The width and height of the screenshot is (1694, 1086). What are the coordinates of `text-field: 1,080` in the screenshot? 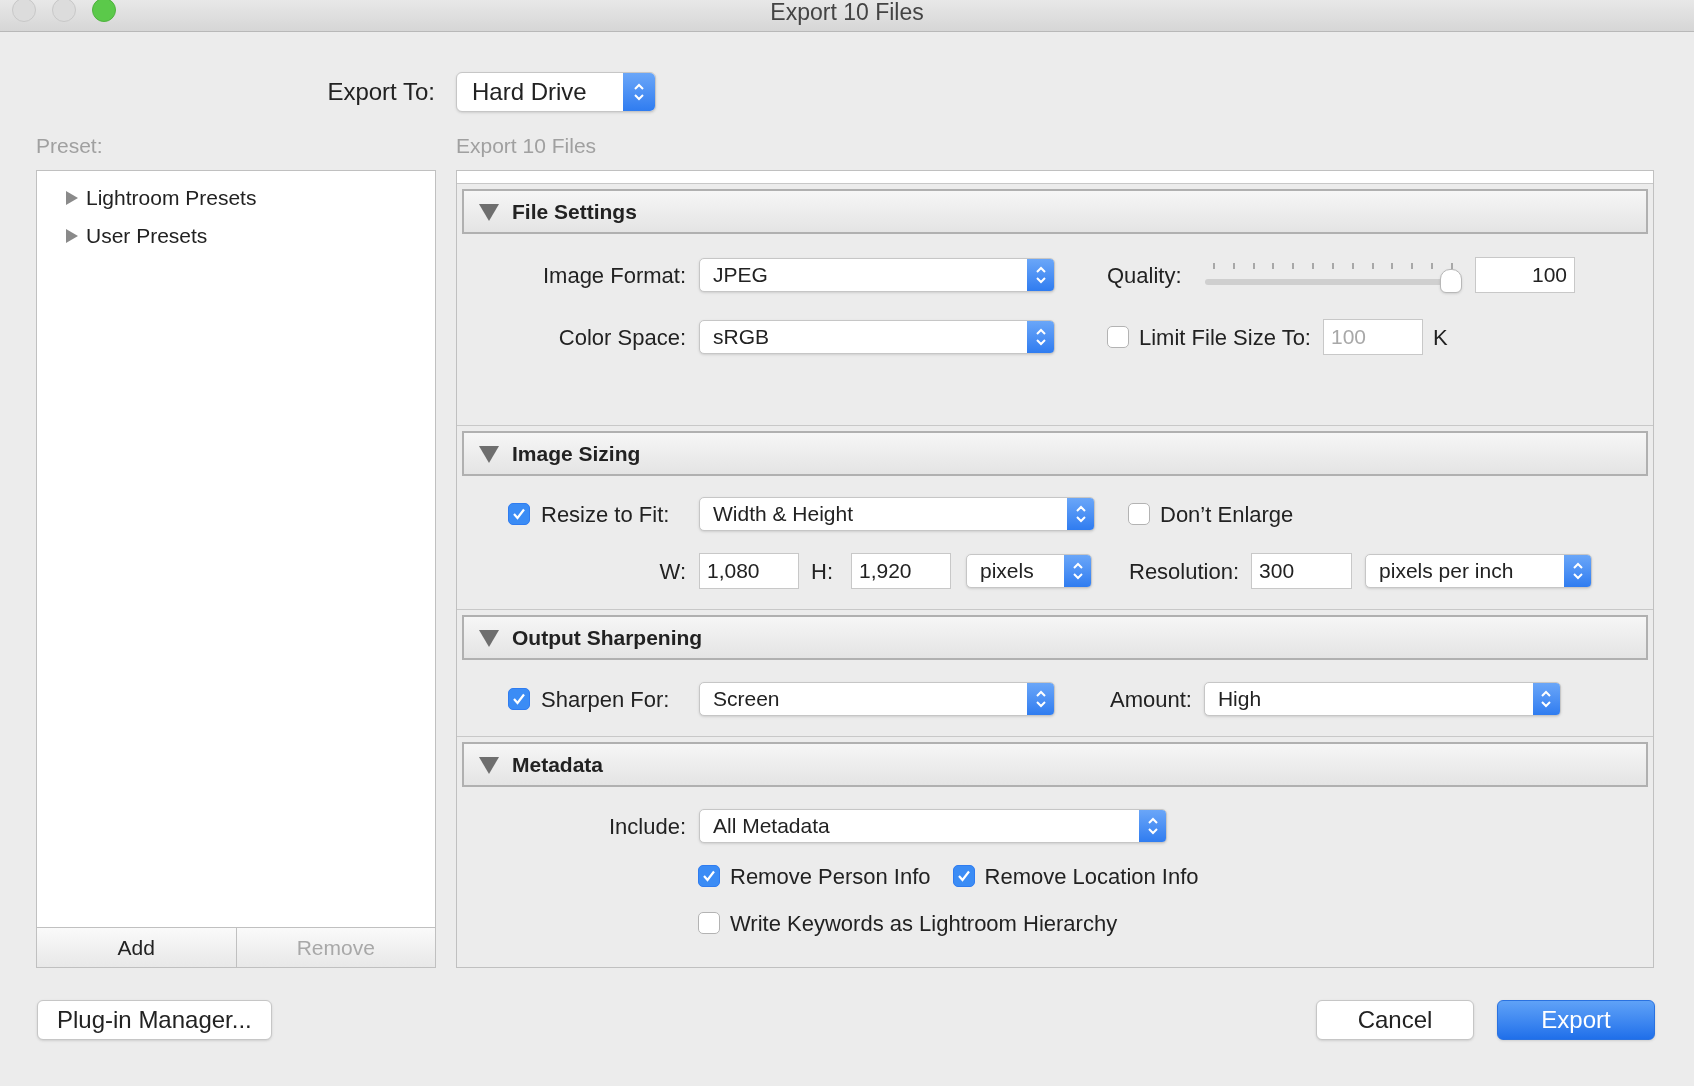 It's located at (749, 571).